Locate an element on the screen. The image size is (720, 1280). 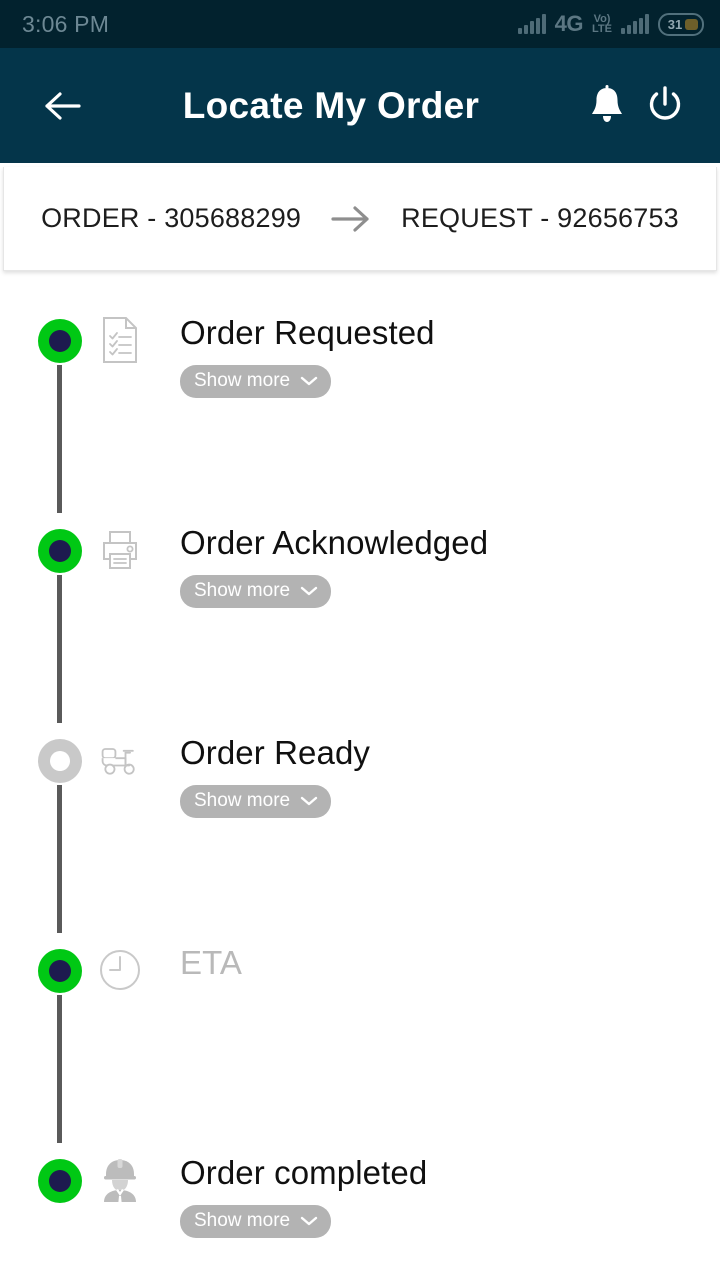
volte-icon: Vo) LTE is located at coordinates (602, 24).